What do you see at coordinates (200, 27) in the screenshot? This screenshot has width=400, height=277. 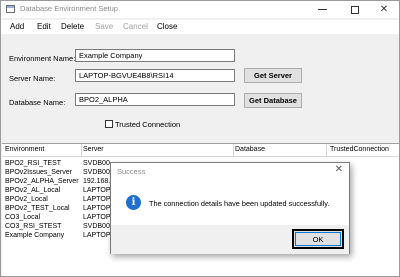 I see `menu-bar: Add Edit Delete Save Cancel Close` at bounding box center [200, 27].